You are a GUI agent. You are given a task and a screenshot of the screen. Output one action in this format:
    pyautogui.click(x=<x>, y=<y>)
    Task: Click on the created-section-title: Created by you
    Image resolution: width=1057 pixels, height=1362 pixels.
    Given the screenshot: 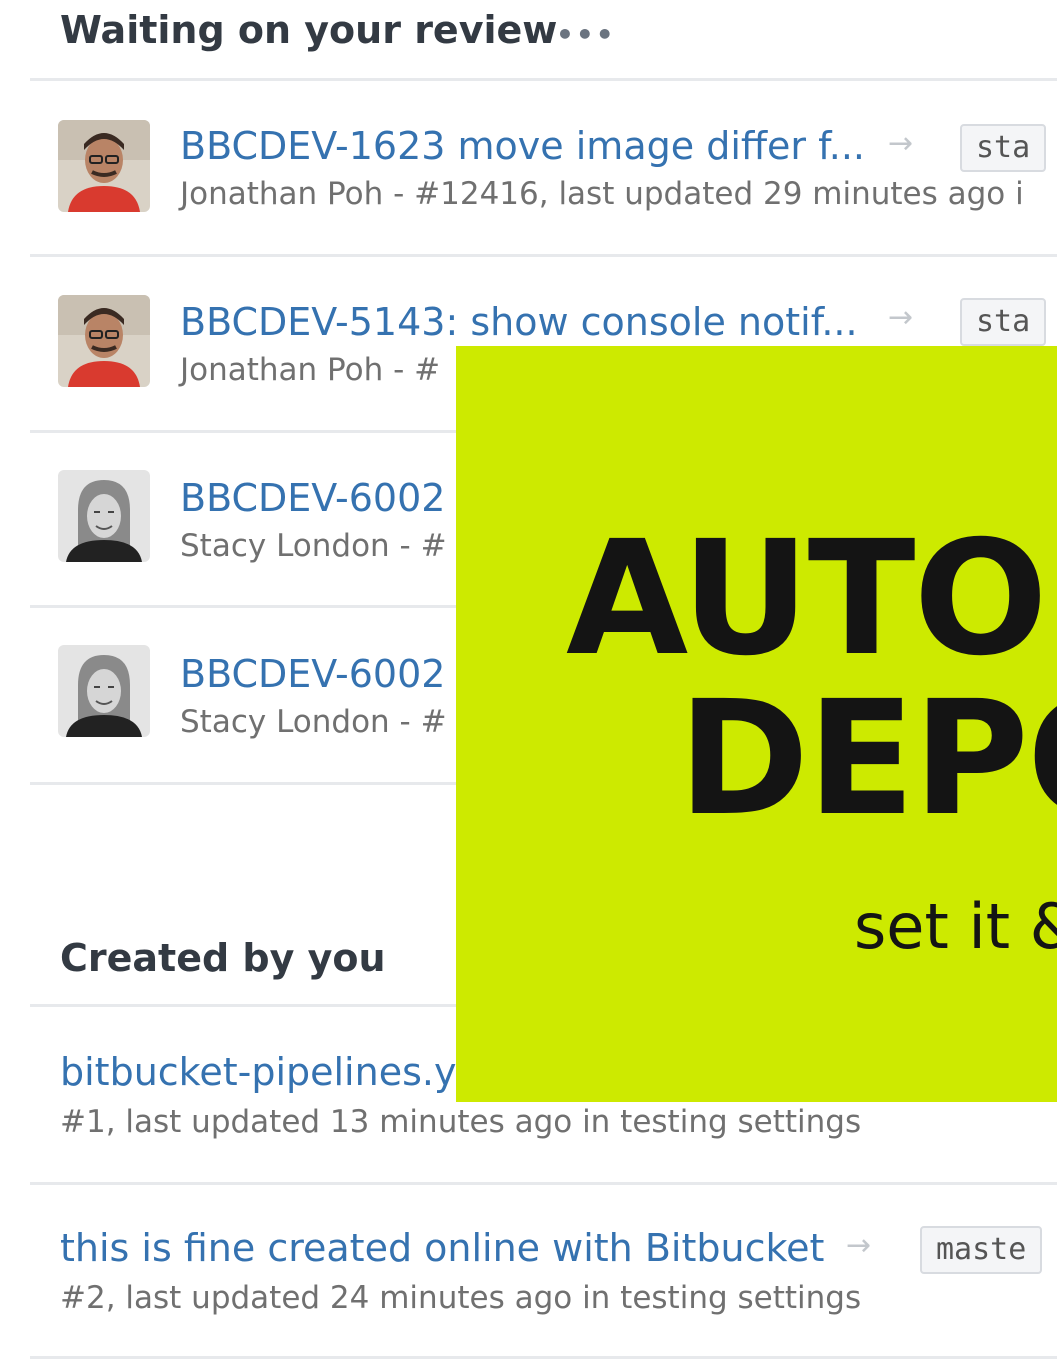 What is the action you would take?
    pyautogui.click(x=223, y=958)
    